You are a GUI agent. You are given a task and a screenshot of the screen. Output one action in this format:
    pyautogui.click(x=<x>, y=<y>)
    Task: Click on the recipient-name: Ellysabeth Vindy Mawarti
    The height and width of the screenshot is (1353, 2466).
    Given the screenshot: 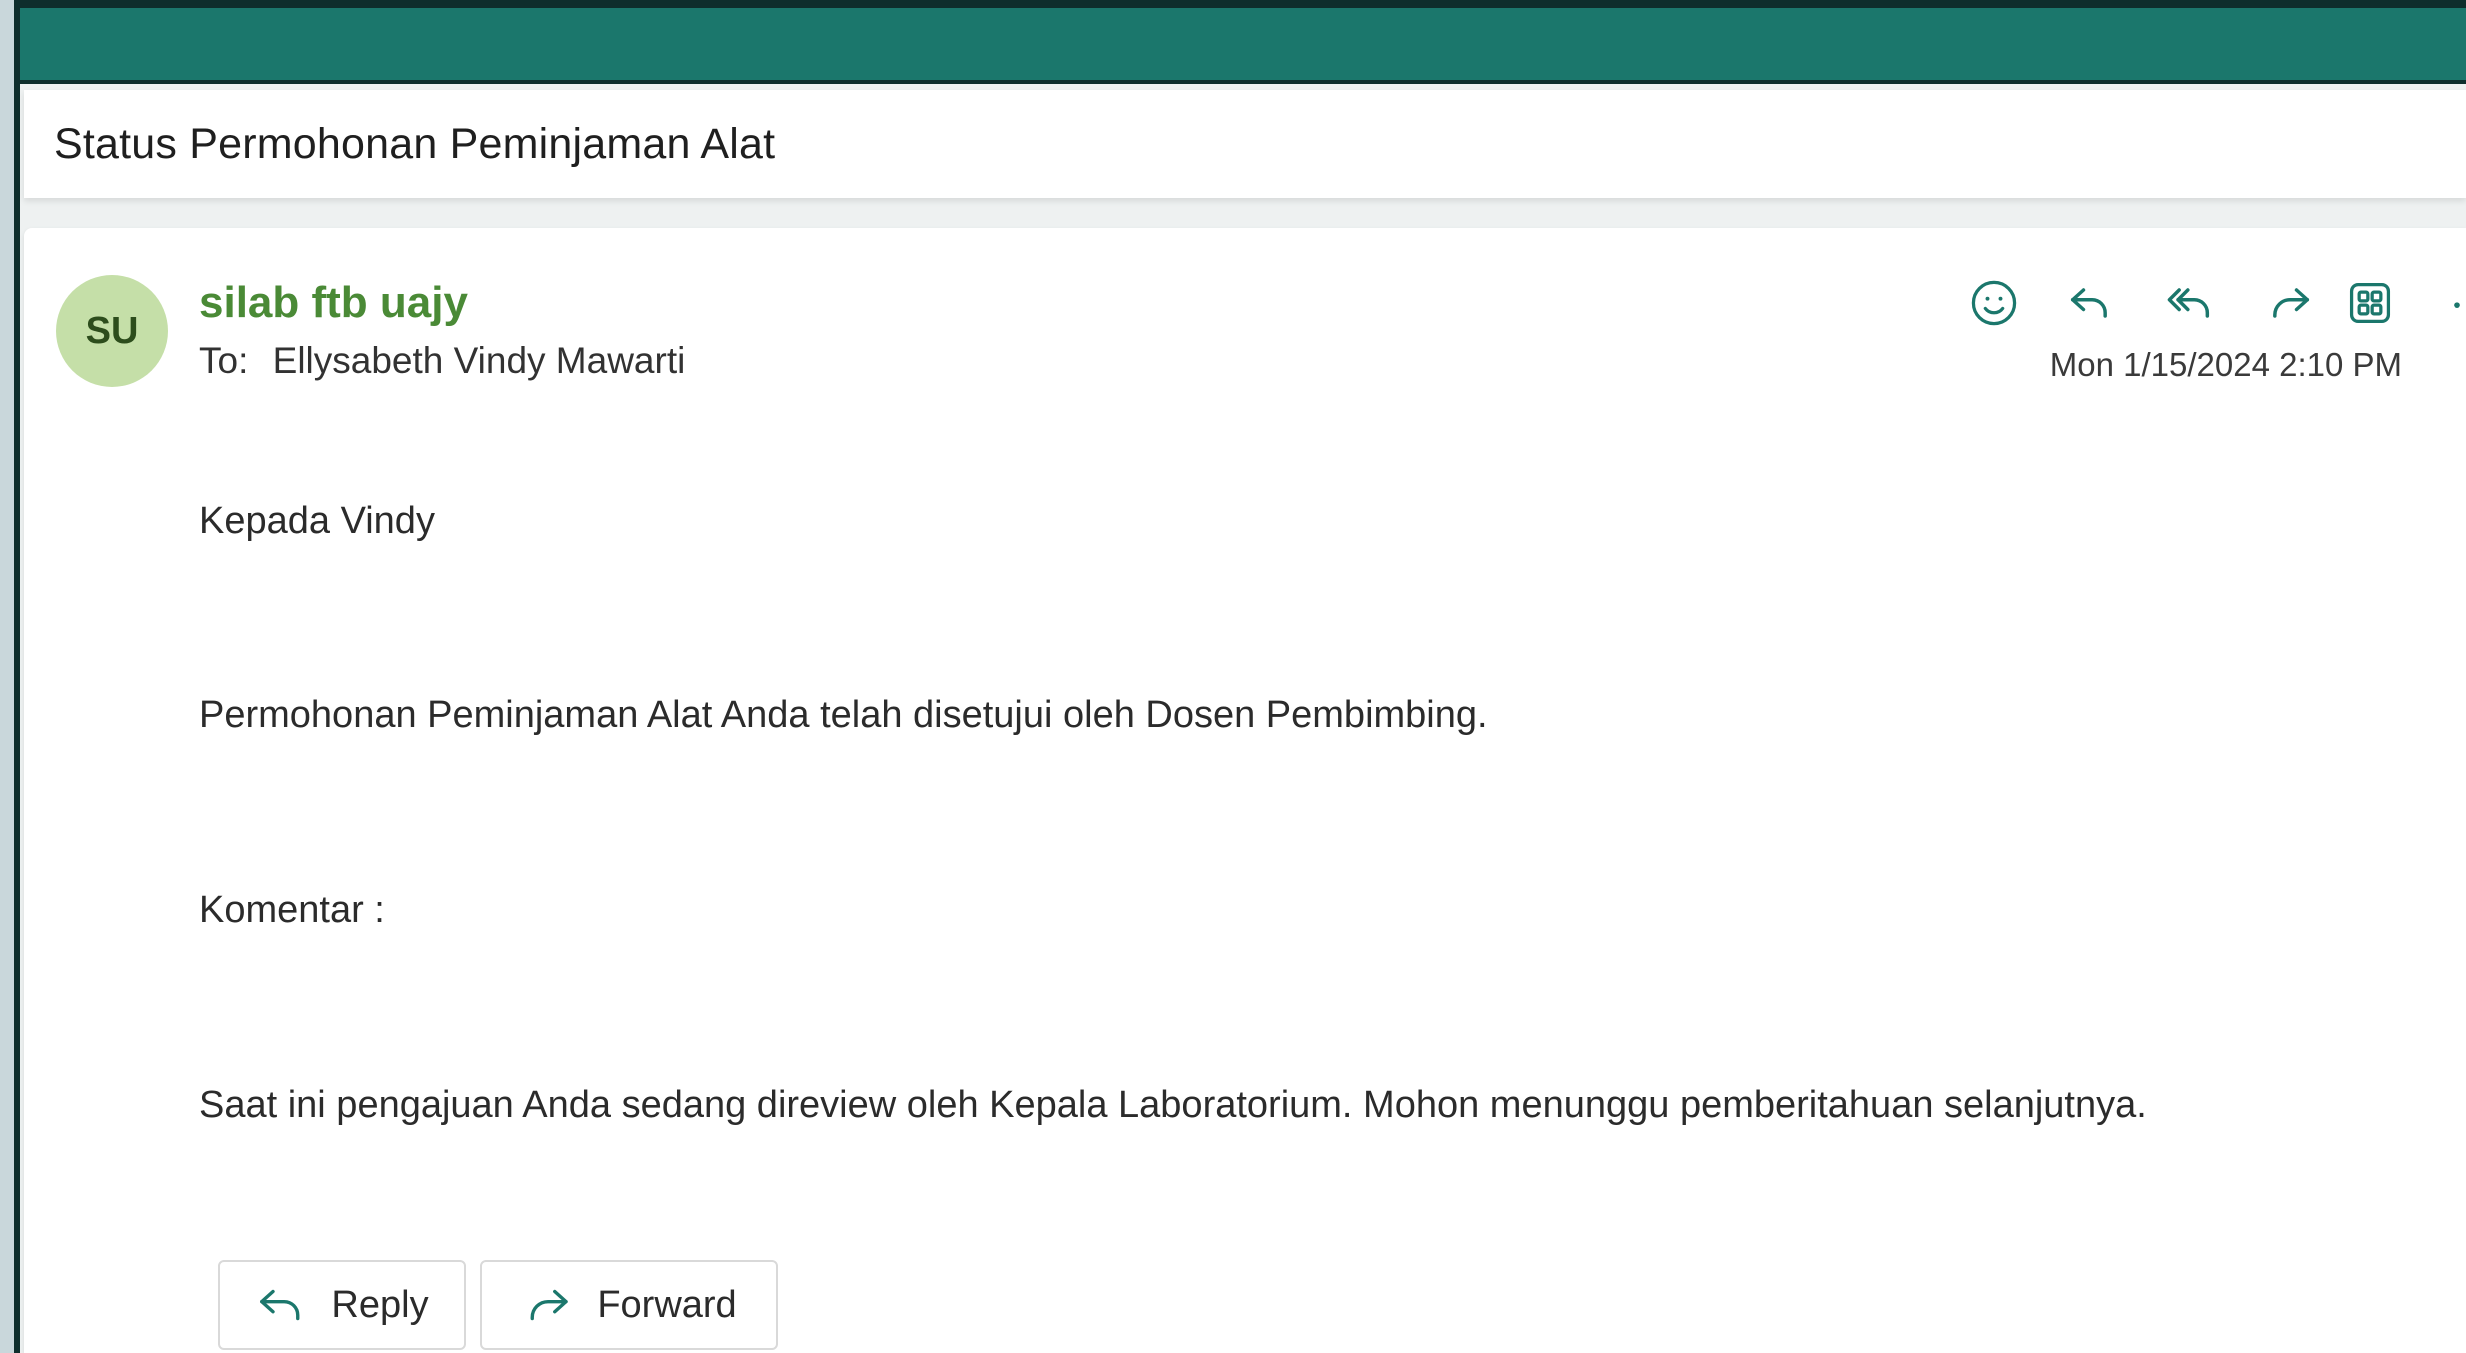 What is the action you would take?
    pyautogui.click(x=479, y=360)
    